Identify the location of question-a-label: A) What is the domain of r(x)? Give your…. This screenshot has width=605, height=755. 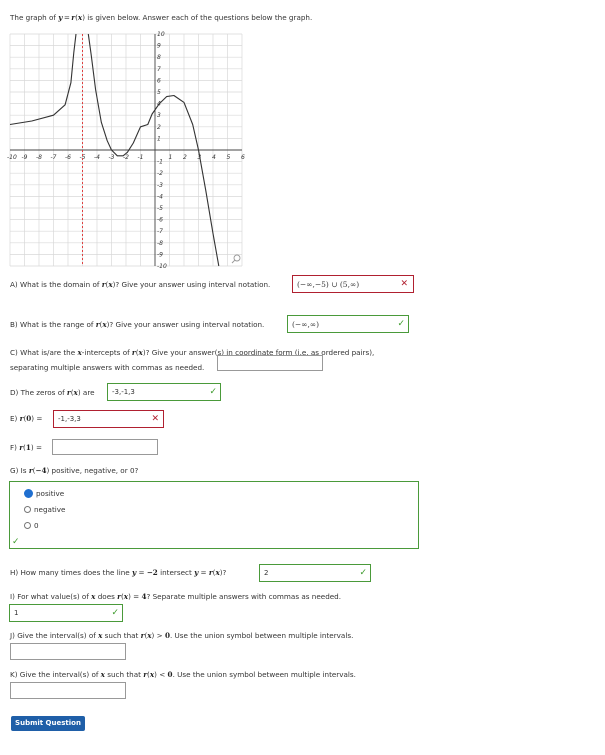
(140, 284).